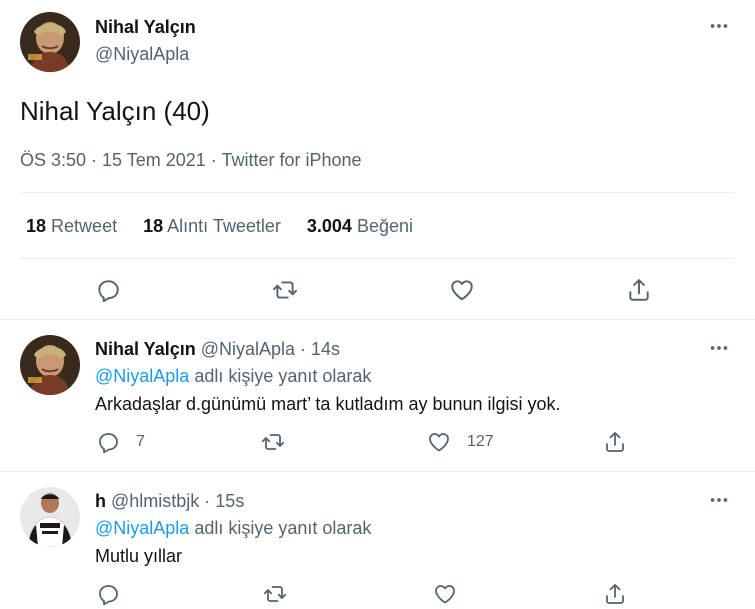  What do you see at coordinates (377, 290) in the screenshot?
I see `tweet-actions` at bounding box center [377, 290].